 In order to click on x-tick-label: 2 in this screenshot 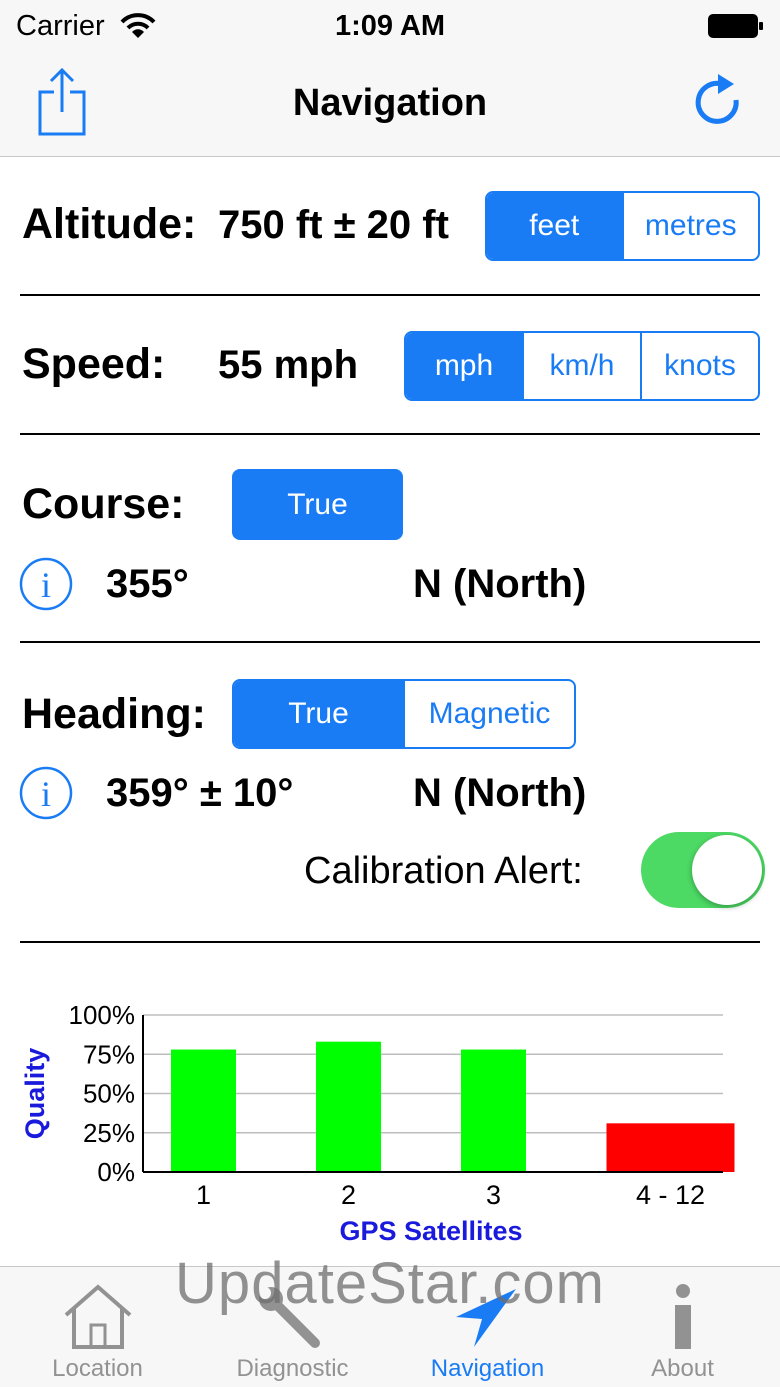, I will do `click(348, 1195)`.